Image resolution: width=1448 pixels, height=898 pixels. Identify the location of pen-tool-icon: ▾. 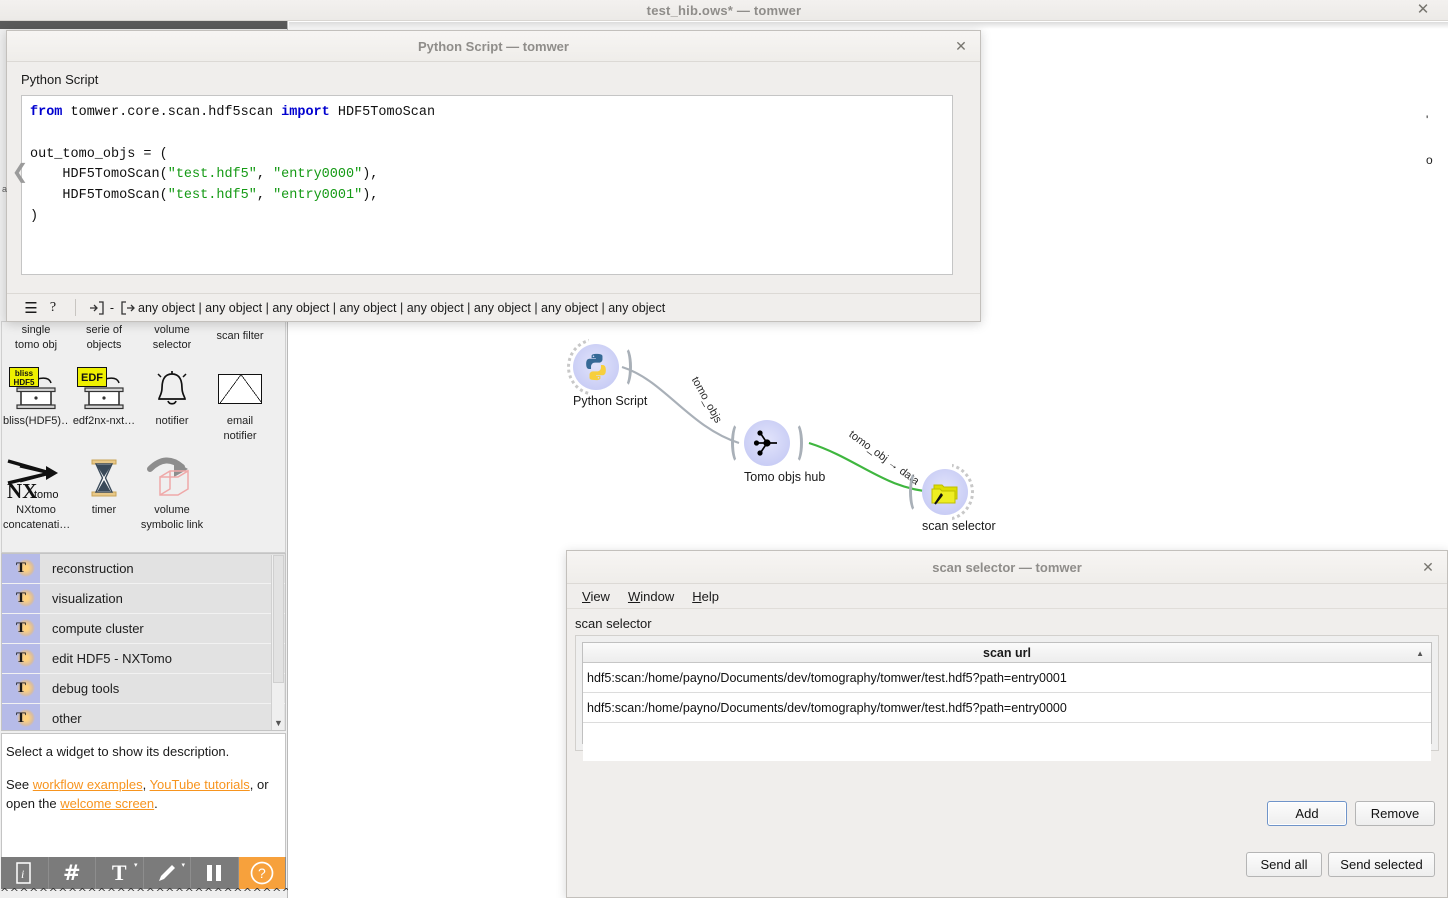
(167, 873).